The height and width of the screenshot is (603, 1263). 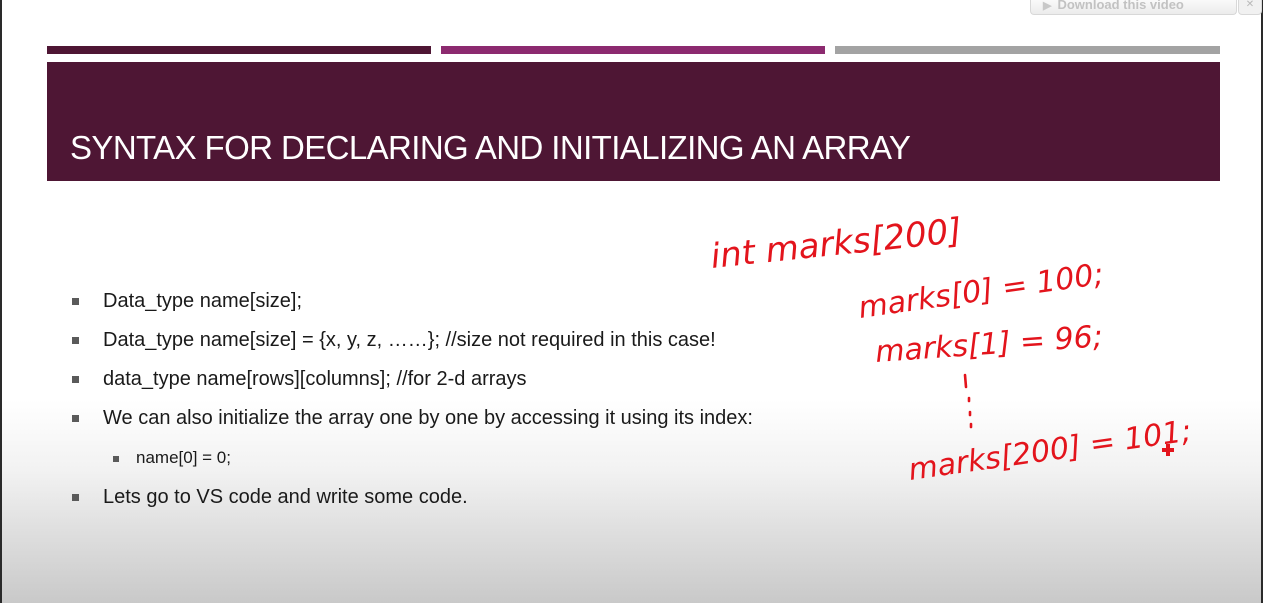 I want to click on annotation-marks-0: marks[0] = 100;, so click(x=980, y=291).